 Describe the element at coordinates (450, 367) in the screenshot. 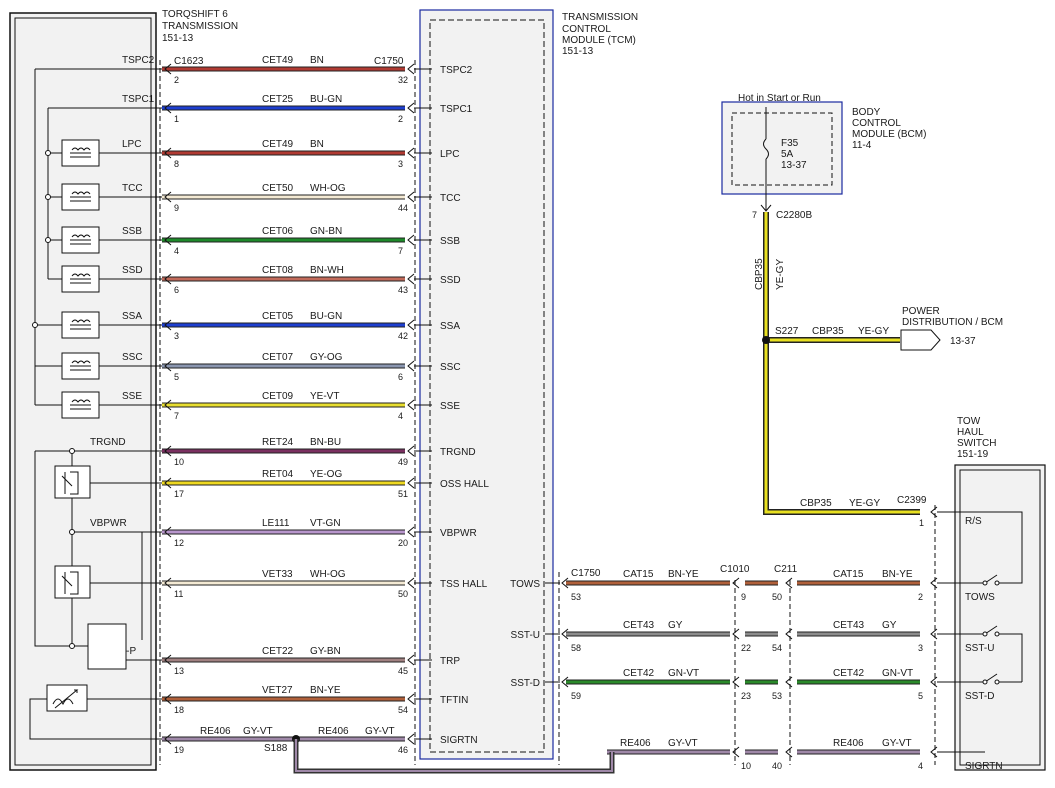

I see `tcm-pin-label: SSC` at that location.